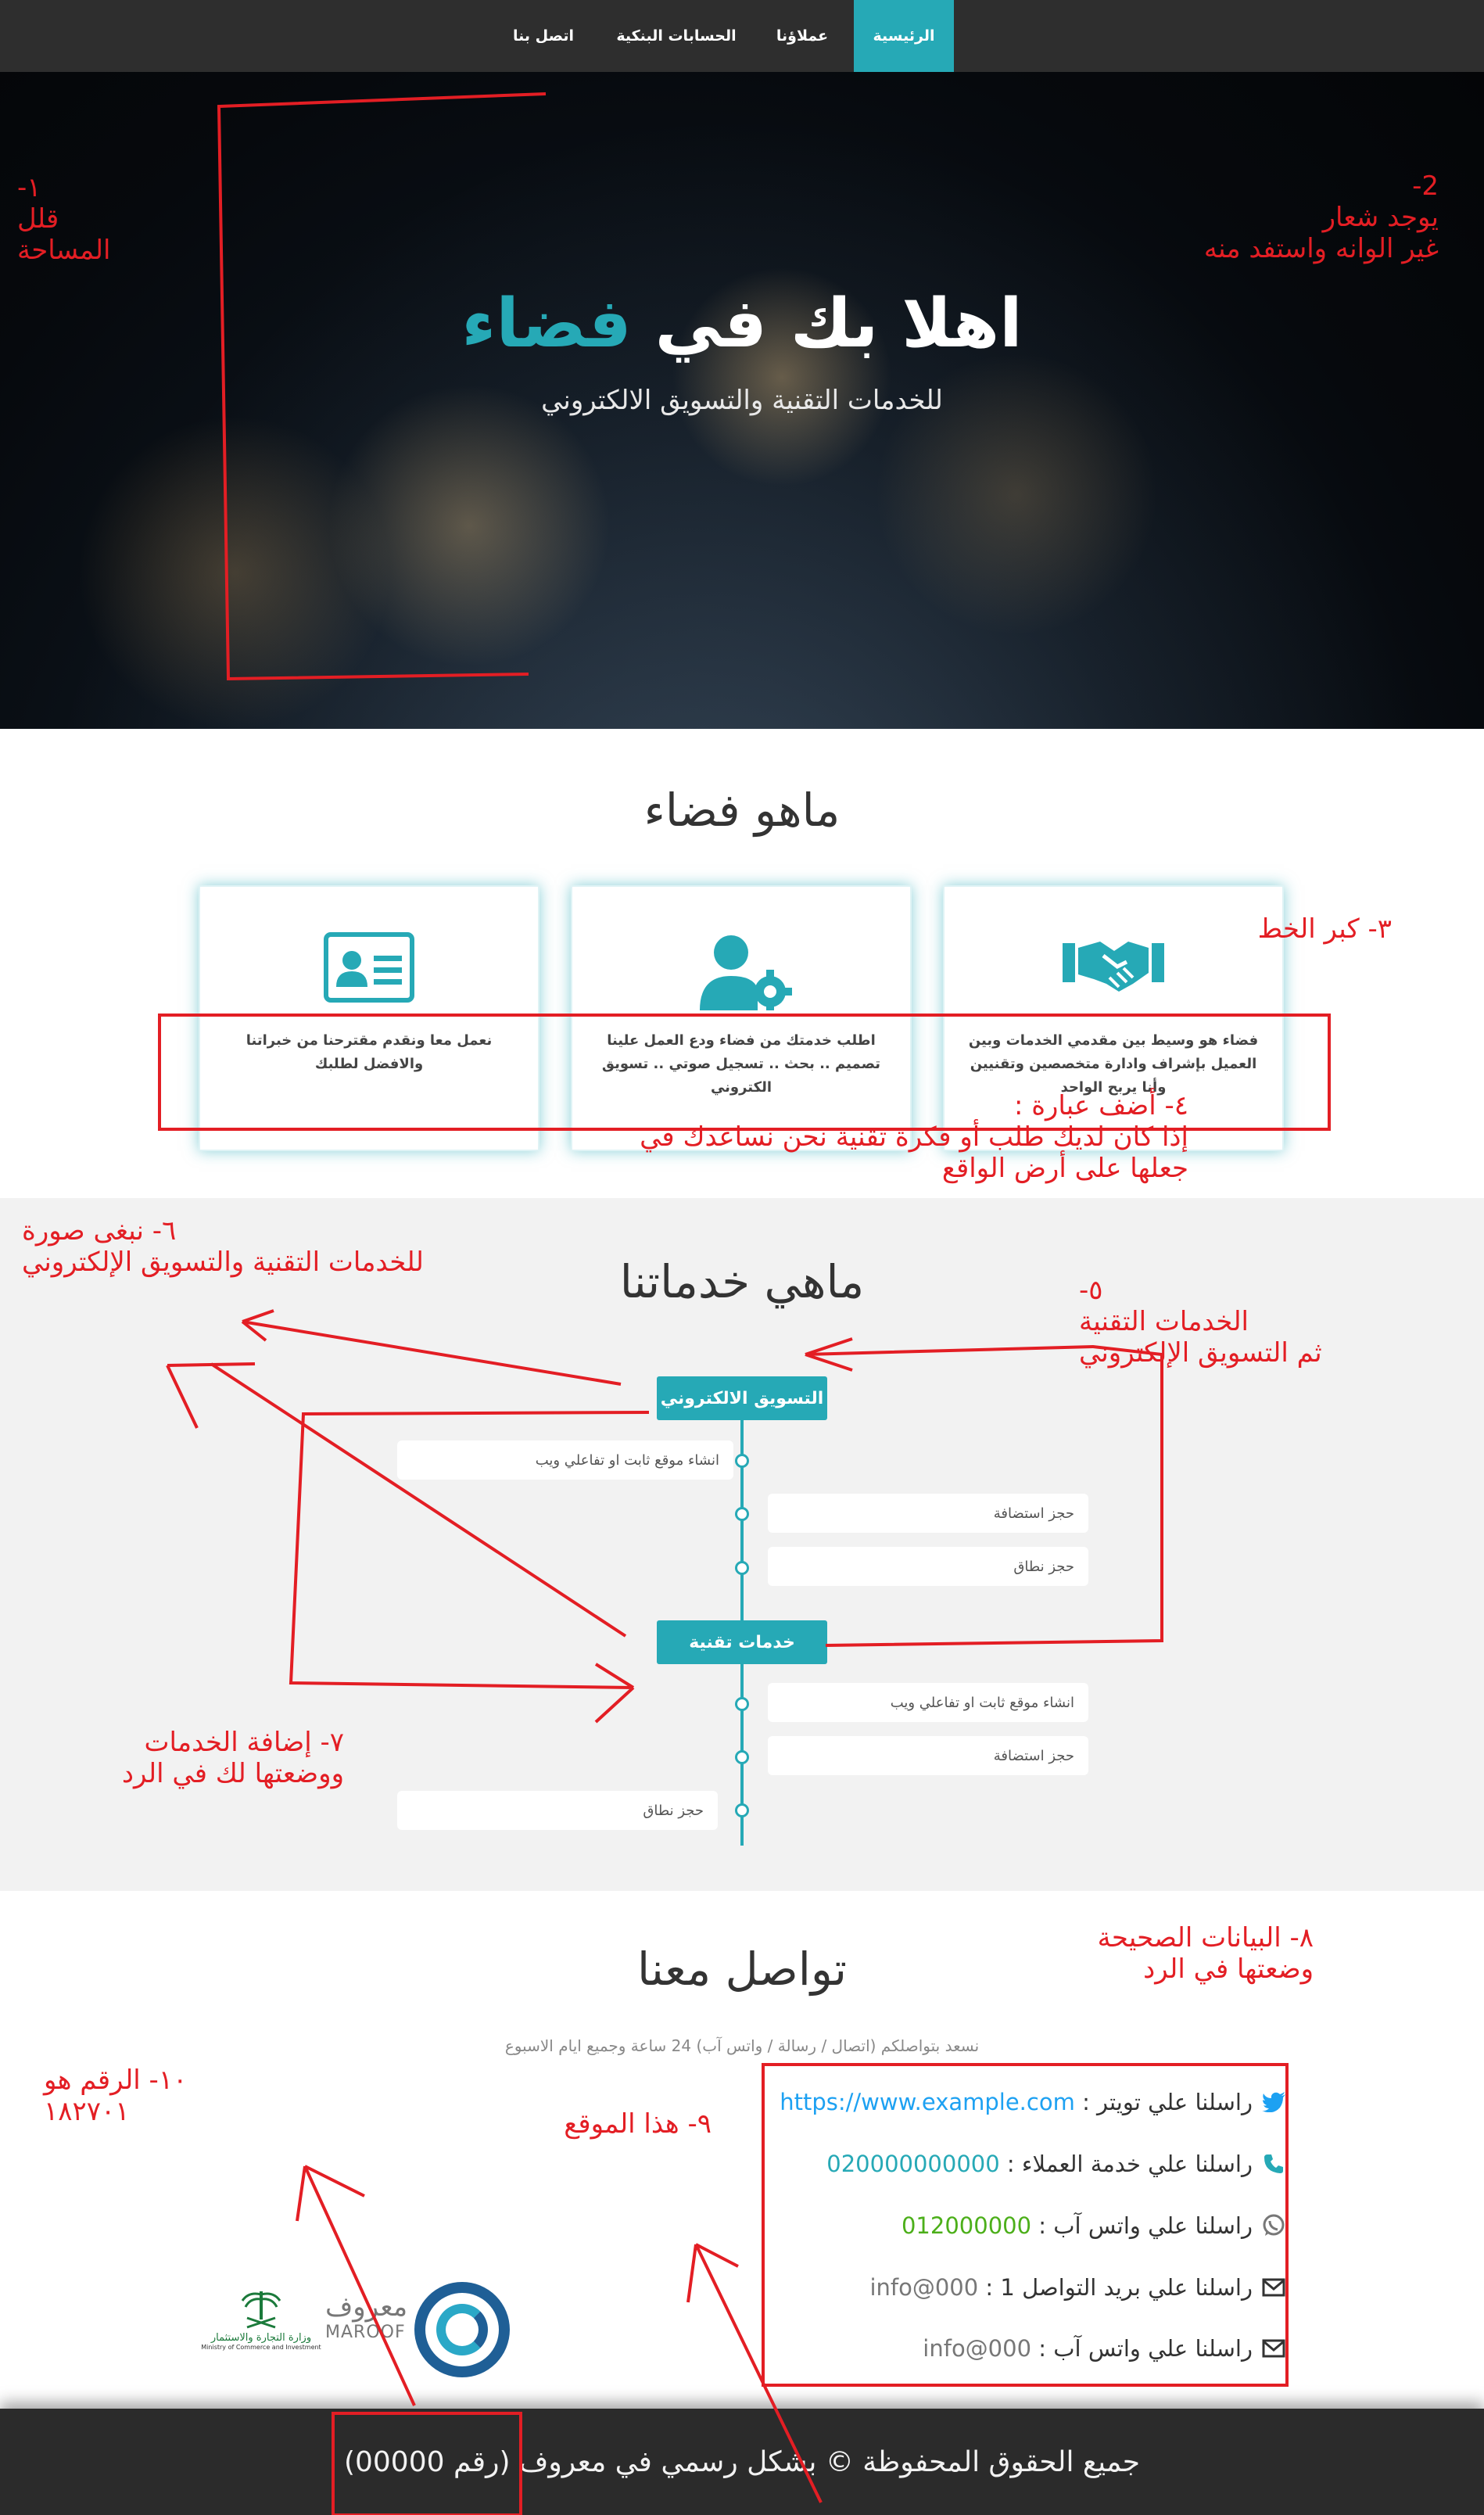 This screenshot has height=2515, width=1484. Describe the element at coordinates (462, 2329) in the screenshot. I see `partner-logo-circle` at that location.